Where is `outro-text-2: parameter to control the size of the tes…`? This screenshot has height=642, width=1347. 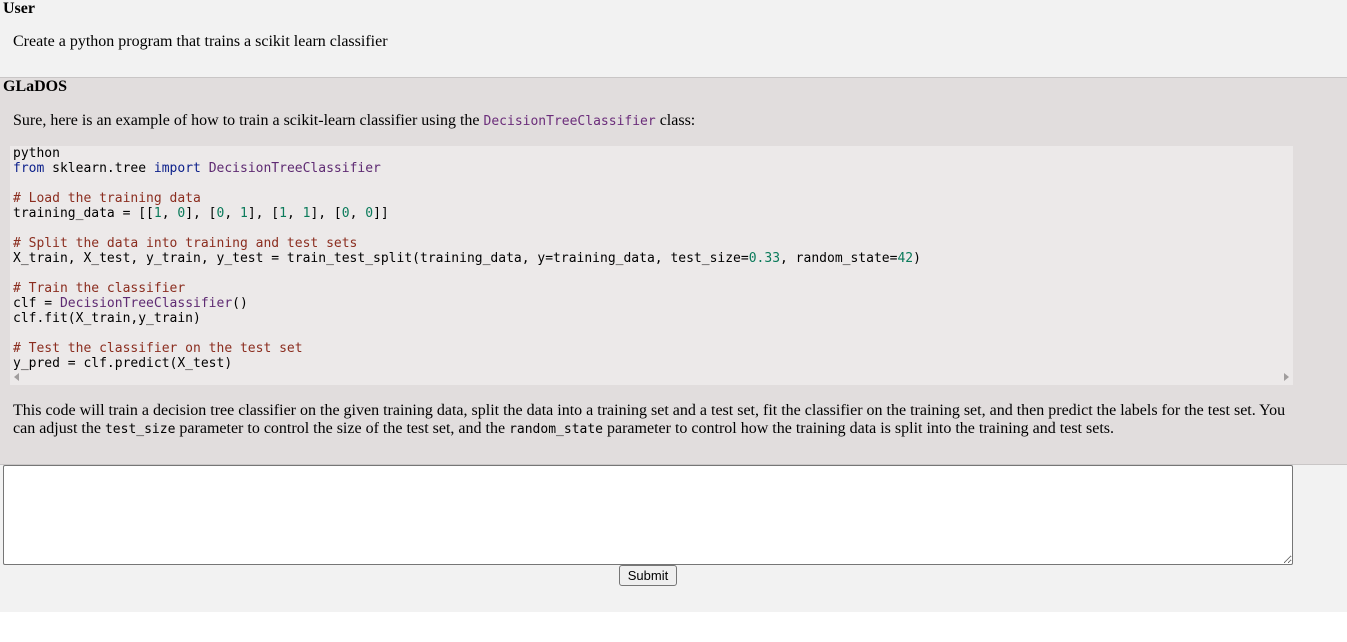
outro-text-2: parameter to control the size of the tes… is located at coordinates (342, 428).